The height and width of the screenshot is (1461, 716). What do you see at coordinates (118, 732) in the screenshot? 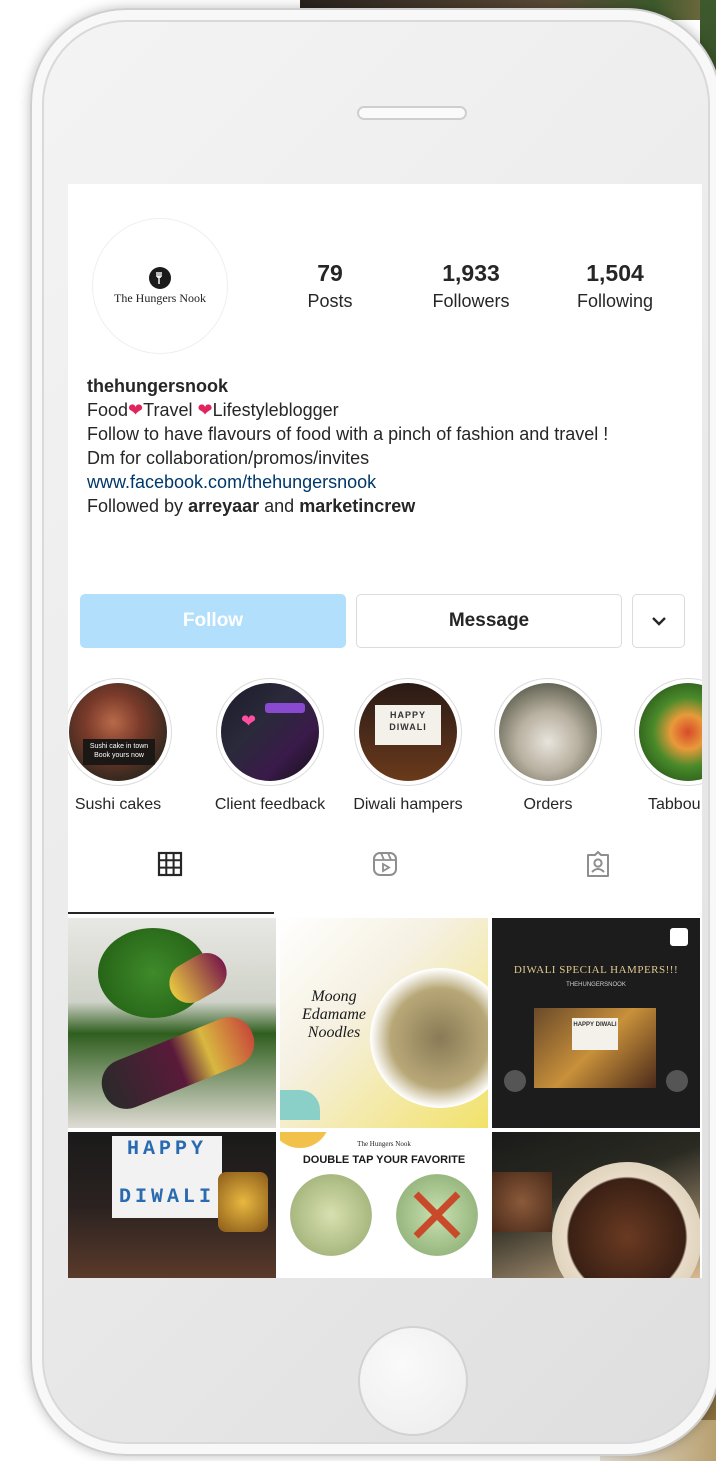
I see `highlight-cover: Sushi cake in town Book yours now` at bounding box center [118, 732].